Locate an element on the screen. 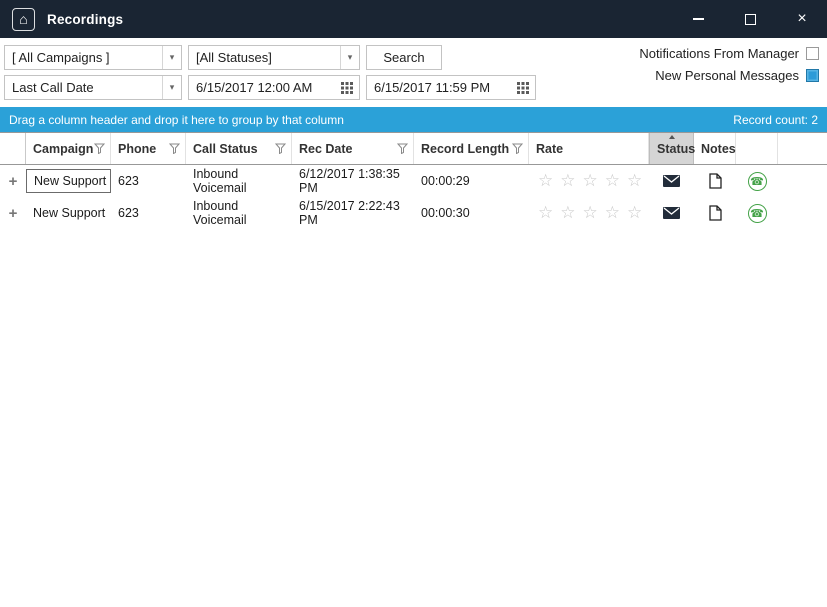  notifications-from-manager-checkbox is located at coordinates (812, 53).